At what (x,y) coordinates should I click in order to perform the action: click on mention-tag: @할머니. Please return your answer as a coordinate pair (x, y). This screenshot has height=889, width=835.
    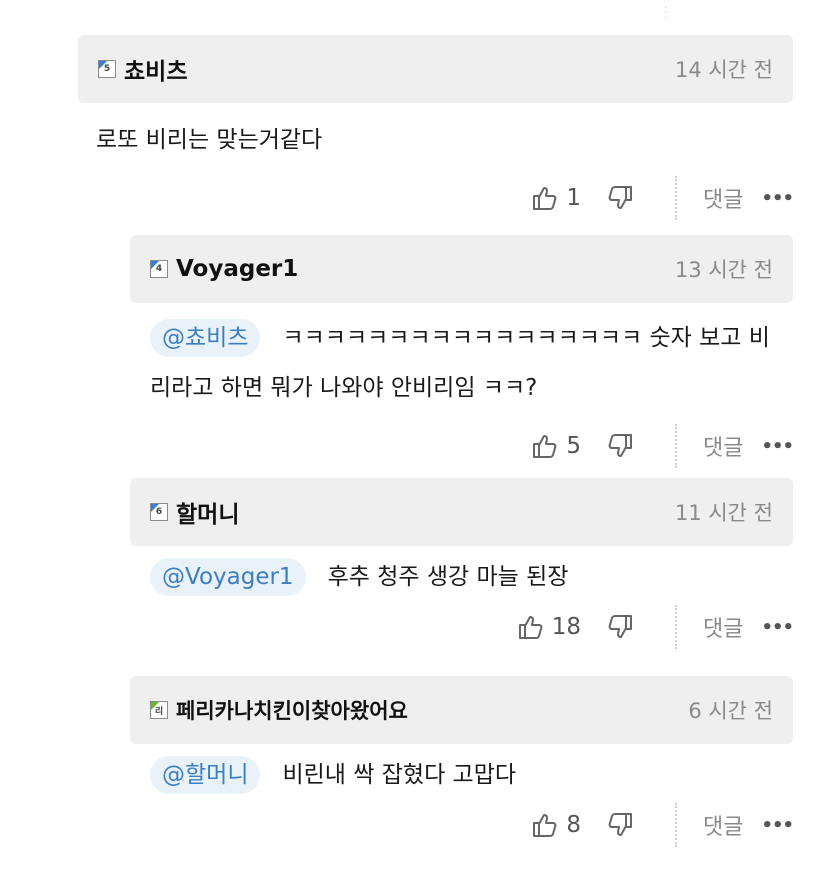
    Looking at the image, I should click on (205, 775).